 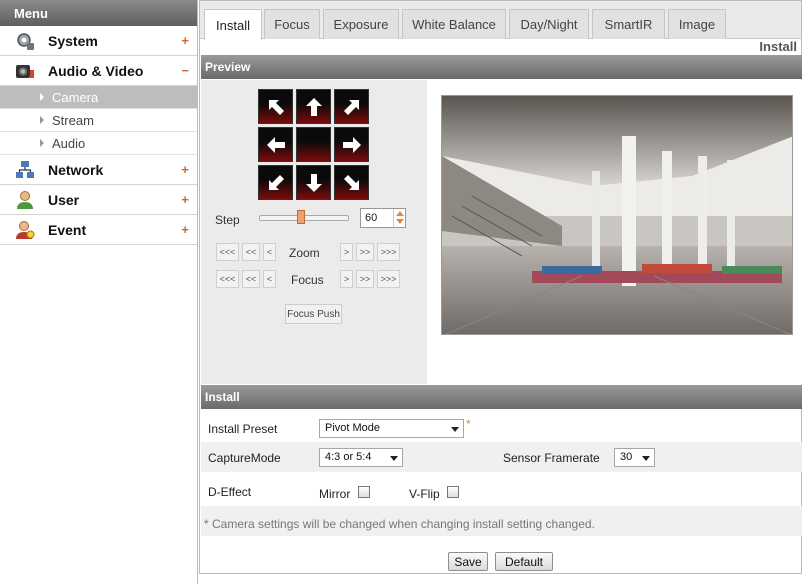 I want to click on tab-install: Install, so click(x=233, y=24).